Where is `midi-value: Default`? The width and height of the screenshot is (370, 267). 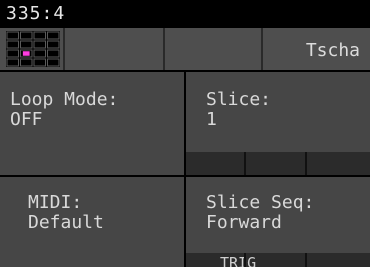 midi-value: Default is located at coordinates (66, 222).